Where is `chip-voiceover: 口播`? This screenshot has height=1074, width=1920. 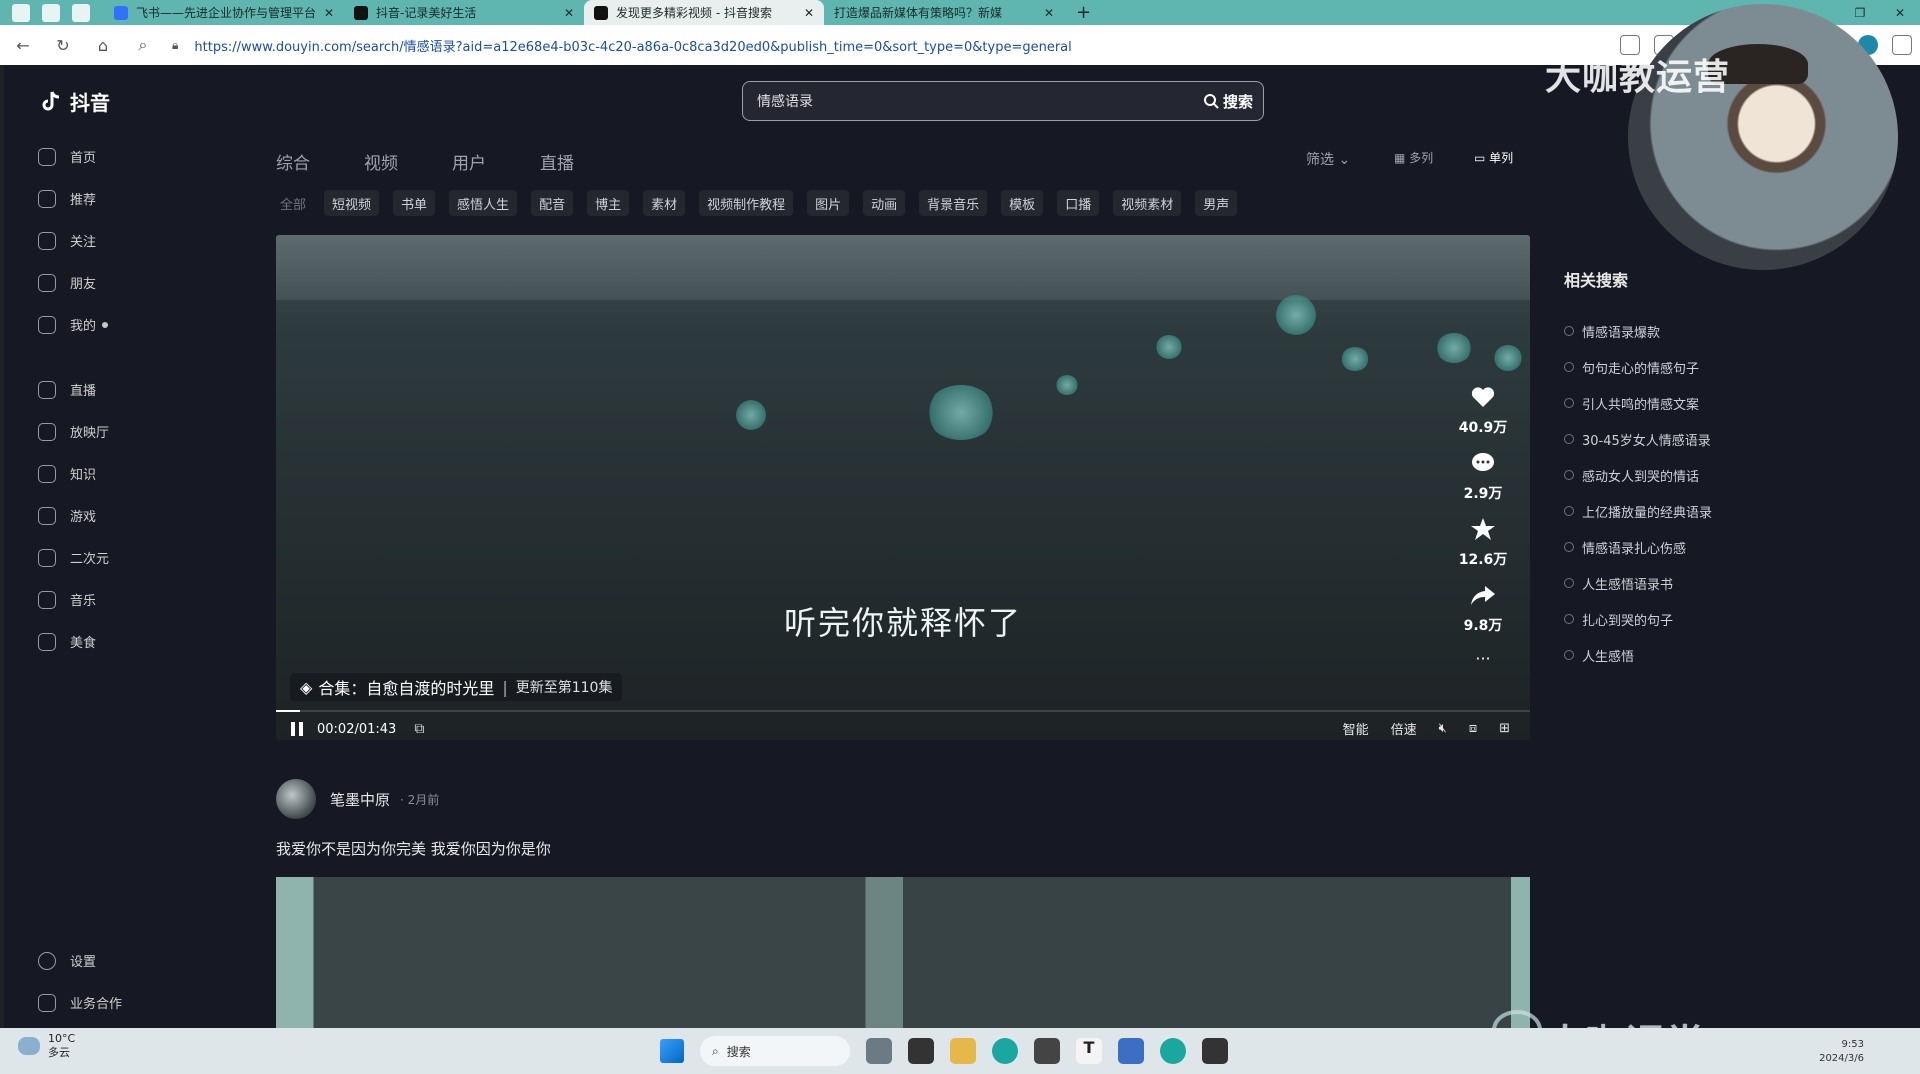 chip-voiceover: 口播 is located at coordinates (1078, 203).